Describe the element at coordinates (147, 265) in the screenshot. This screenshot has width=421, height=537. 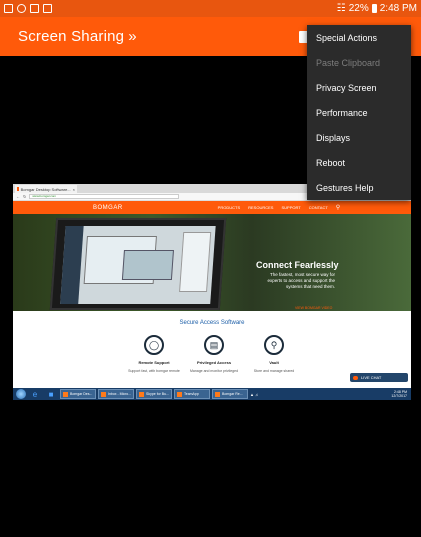
I see `laptop-dialog` at that location.